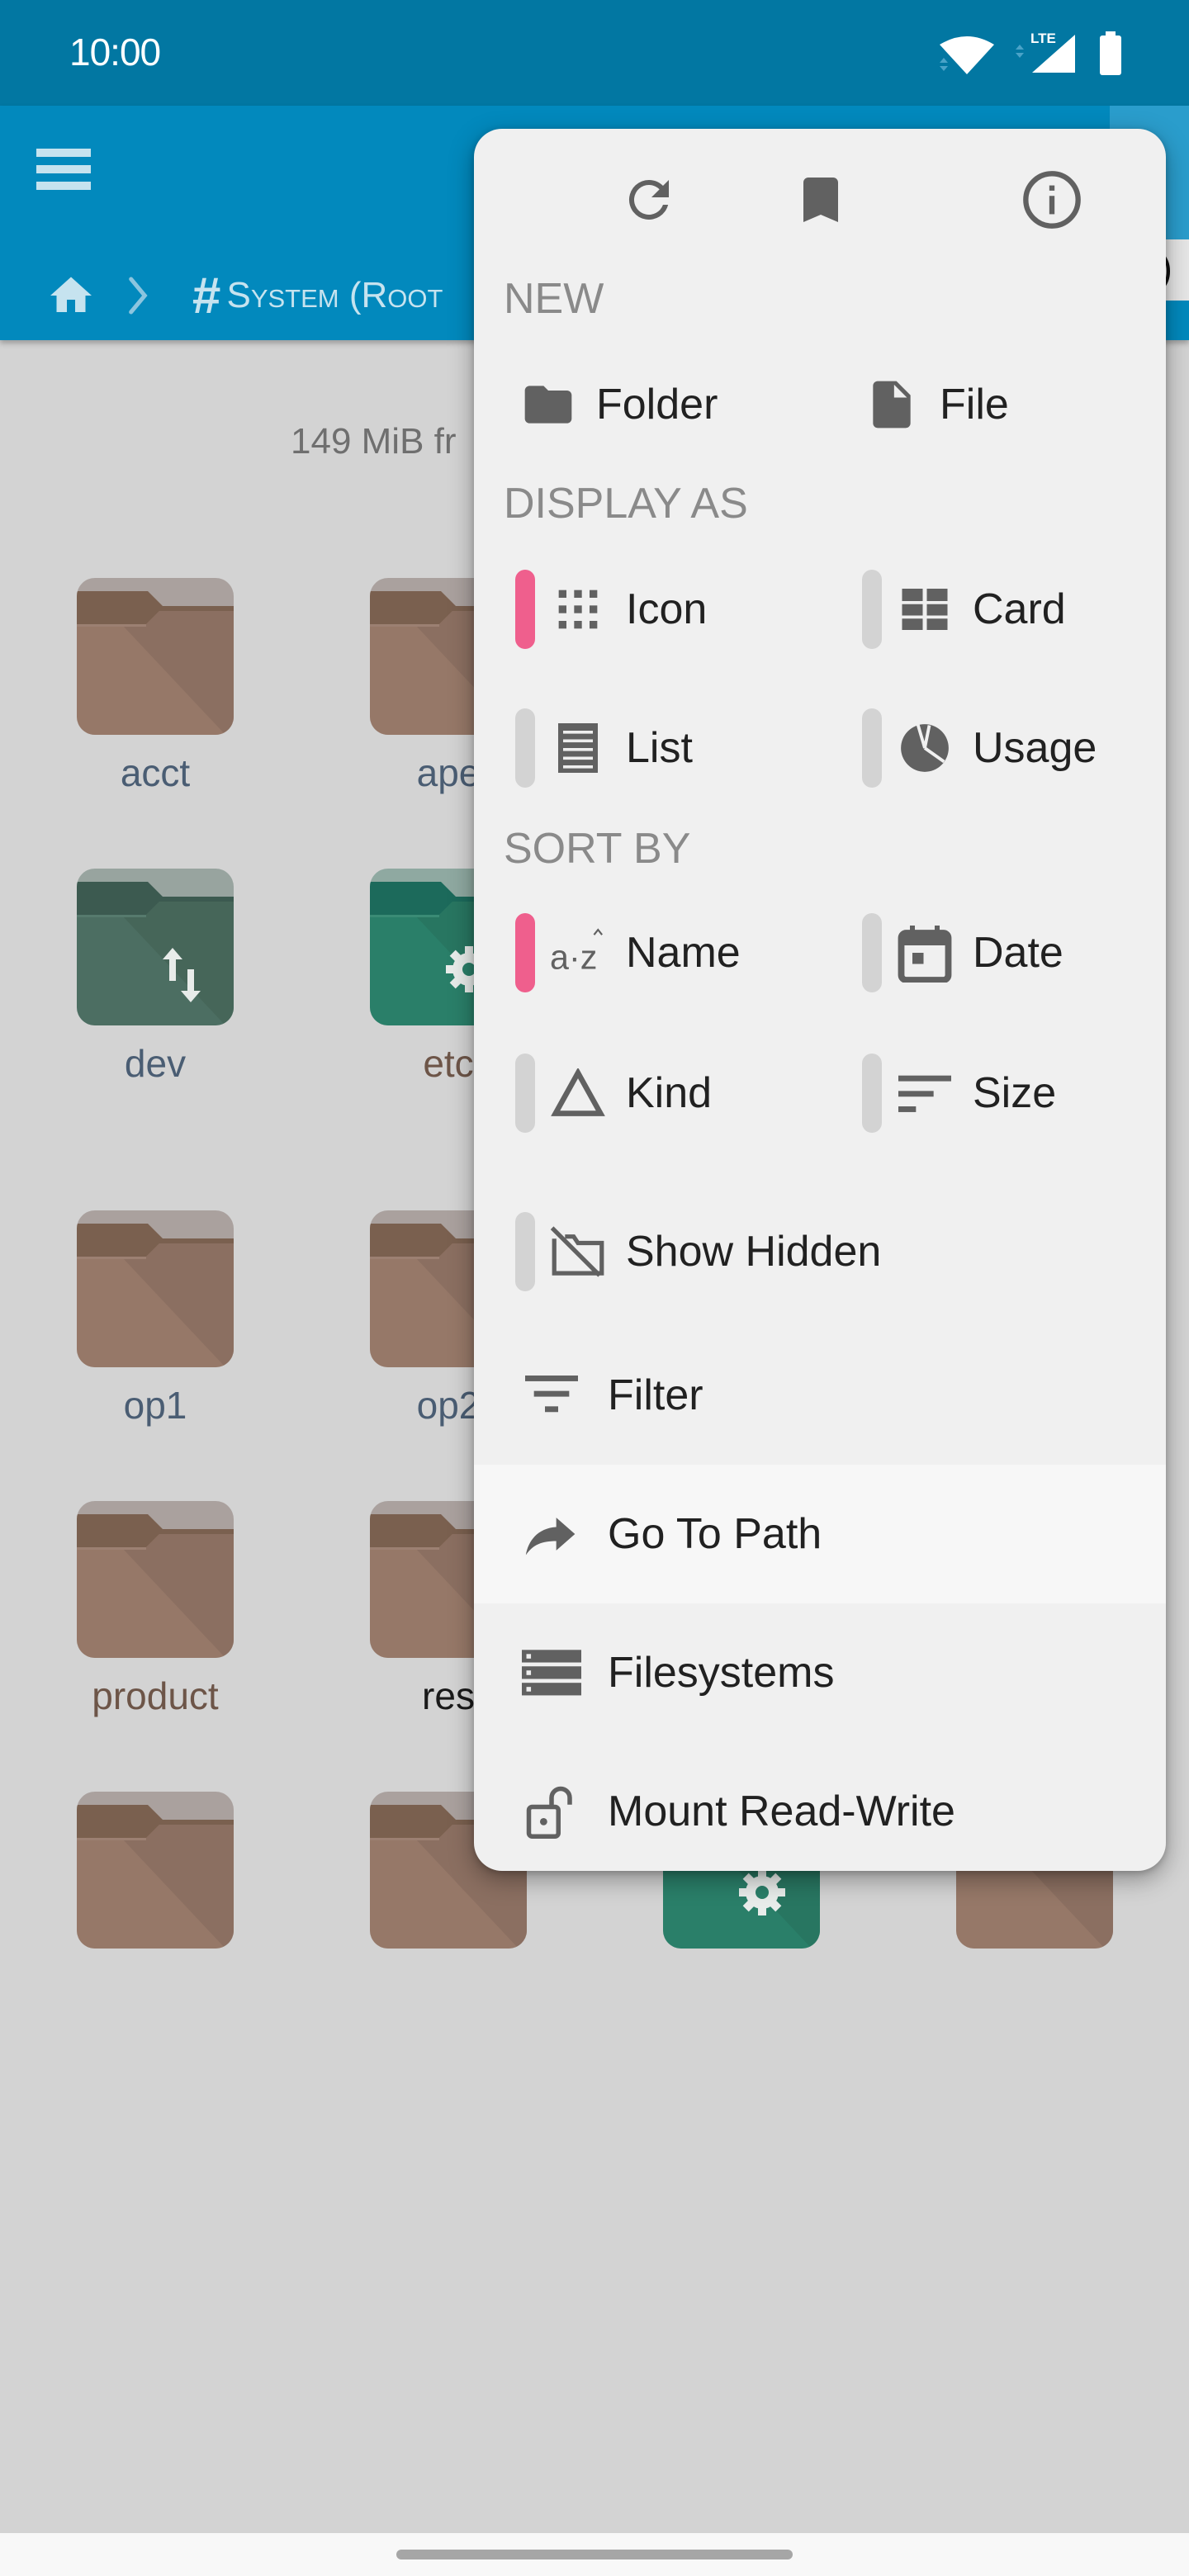  I want to click on sort-kind-label: Kind, so click(669, 1093).